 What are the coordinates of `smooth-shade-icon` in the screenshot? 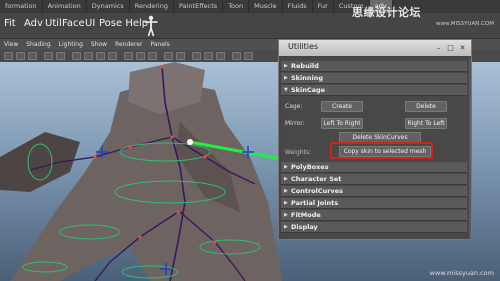 It's located at (88, 56).